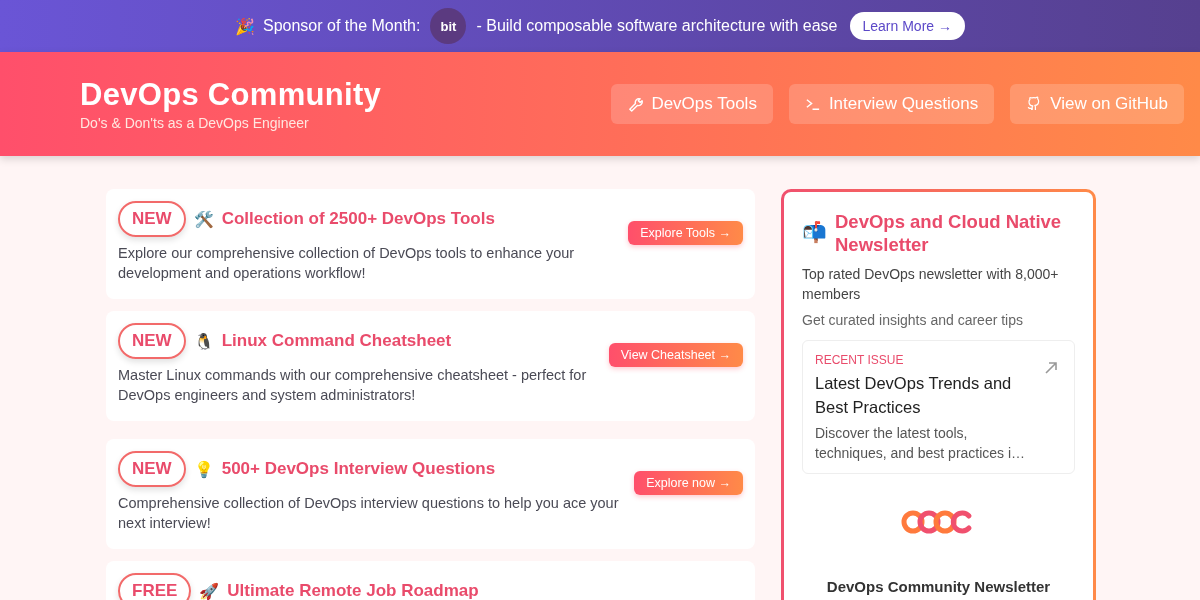 The width and height of the screenshot is (1200, 600). Describe the element at coordinates (353, 590) in the screenshot. I see `card-title: Ultimate Remote Job Roadmap` at that location.